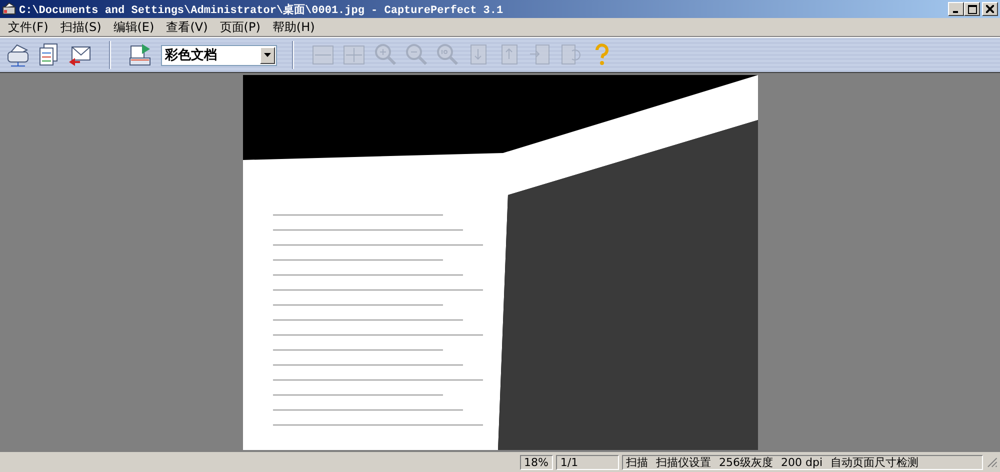 The image size is (1000, 472). I want to click on close-icon, so click(990, 9).